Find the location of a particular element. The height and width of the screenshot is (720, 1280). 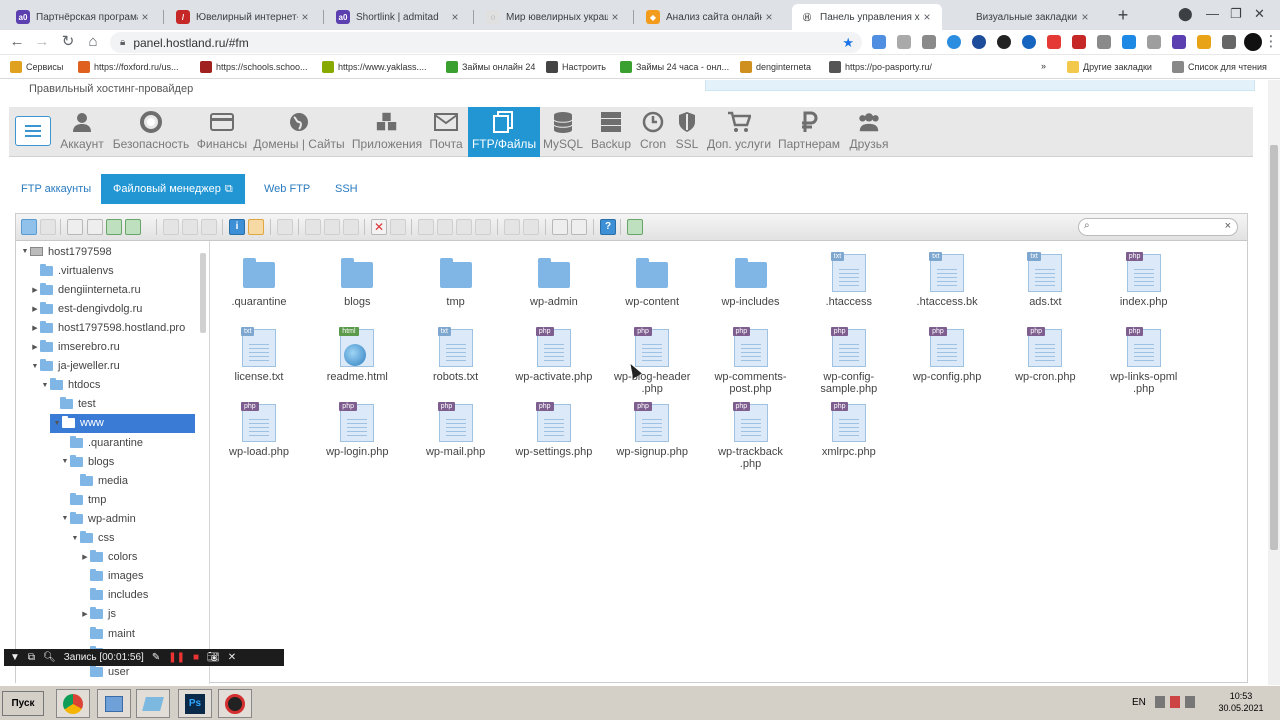

tree-item: ▼ host1797598 is located at coordinates (112, 251).